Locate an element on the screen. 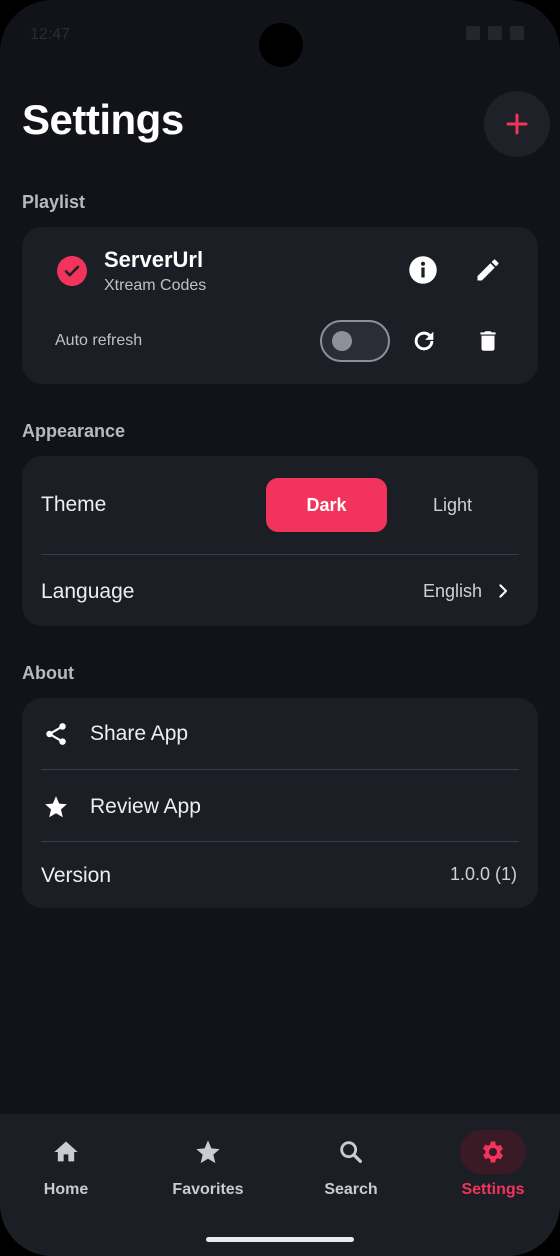 The image size is (560, 1256). plus-icon is located at coordinates (517, 124).